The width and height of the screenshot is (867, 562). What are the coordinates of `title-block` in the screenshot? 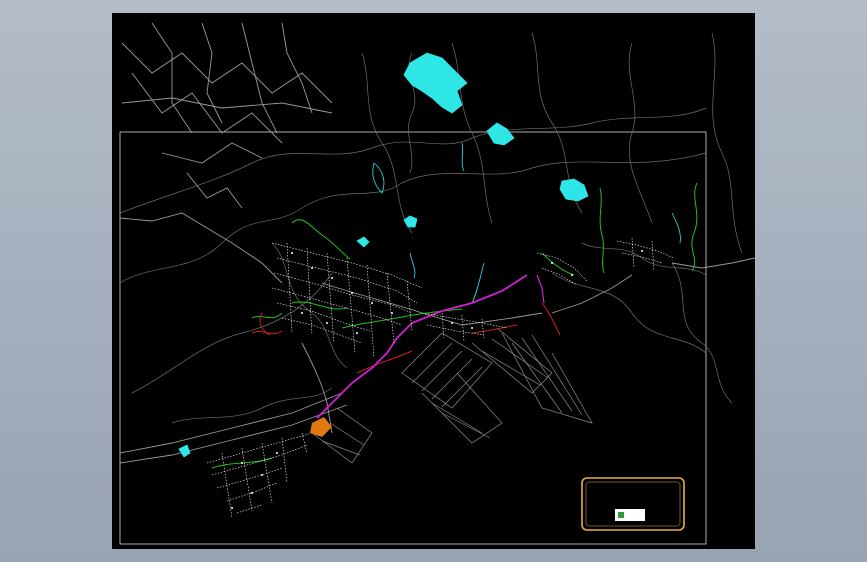 It's located at (633, 504).